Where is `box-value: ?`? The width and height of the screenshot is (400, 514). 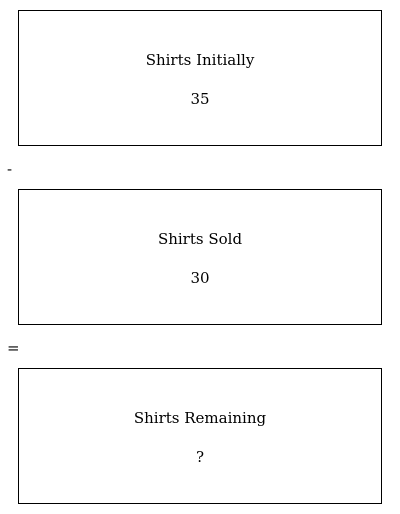
box-value: ? is located at coordinates (200, 457).